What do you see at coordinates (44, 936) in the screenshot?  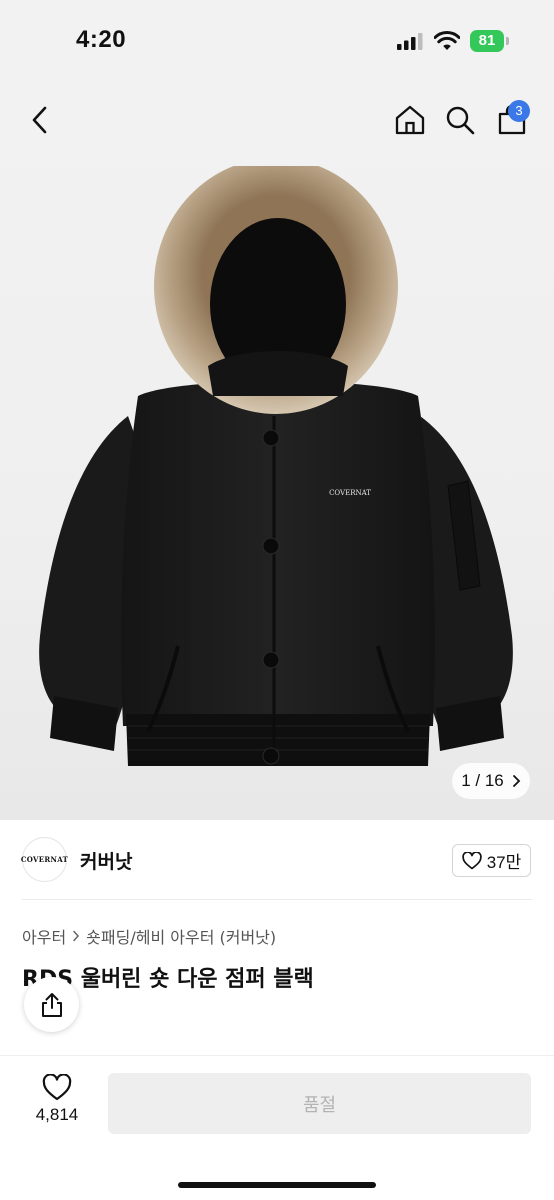 I see `breadcrumb-category: 아우터` at bounding box center [44, 936].